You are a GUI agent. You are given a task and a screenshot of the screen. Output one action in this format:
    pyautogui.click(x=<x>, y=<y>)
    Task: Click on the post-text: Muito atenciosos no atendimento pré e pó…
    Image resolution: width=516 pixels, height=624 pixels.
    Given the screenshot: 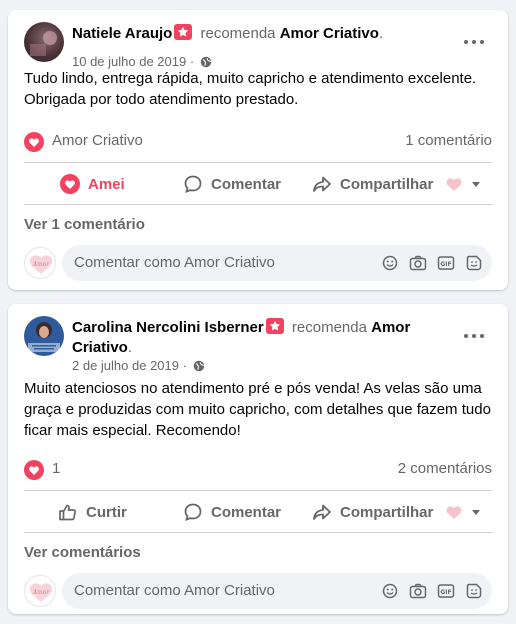 What is the action you would take?
    pyautogui.click(x=257, y=409)
    